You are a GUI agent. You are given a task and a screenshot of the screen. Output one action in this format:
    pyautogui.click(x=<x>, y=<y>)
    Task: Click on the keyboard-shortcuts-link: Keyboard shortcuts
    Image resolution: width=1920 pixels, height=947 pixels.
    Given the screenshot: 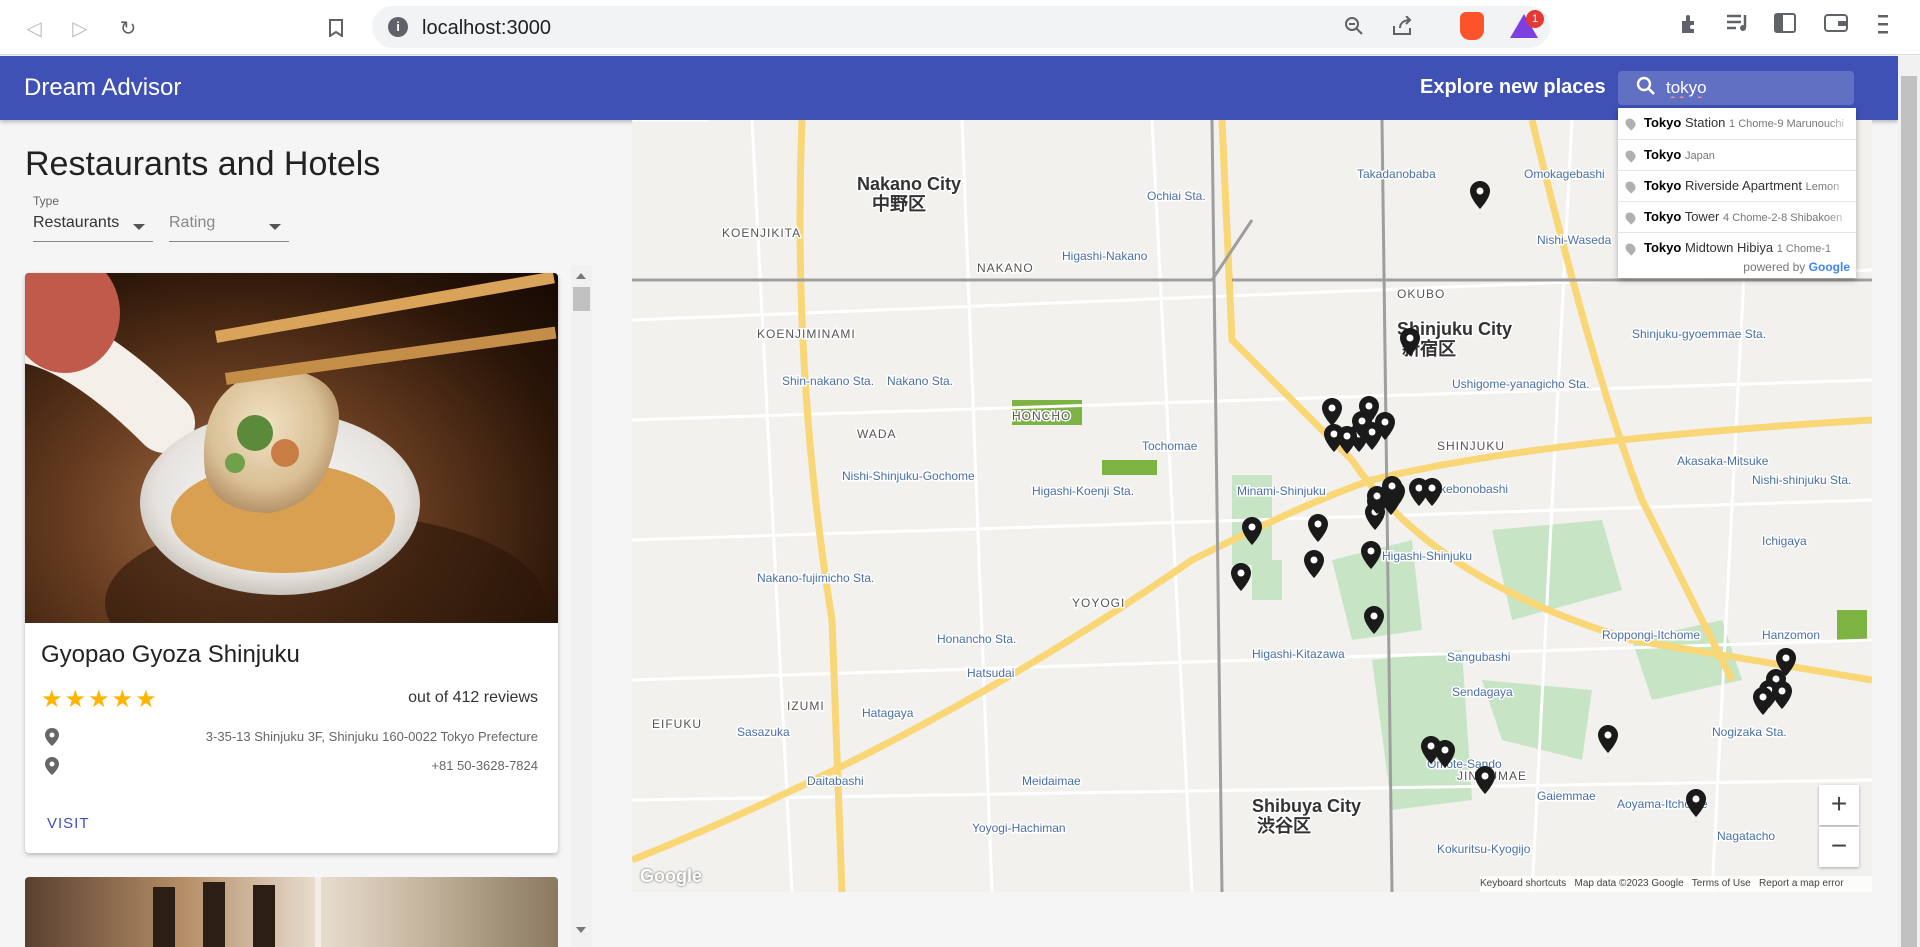 What is the action you would take?
    pyautogui.click(x=1523, y=883)
    